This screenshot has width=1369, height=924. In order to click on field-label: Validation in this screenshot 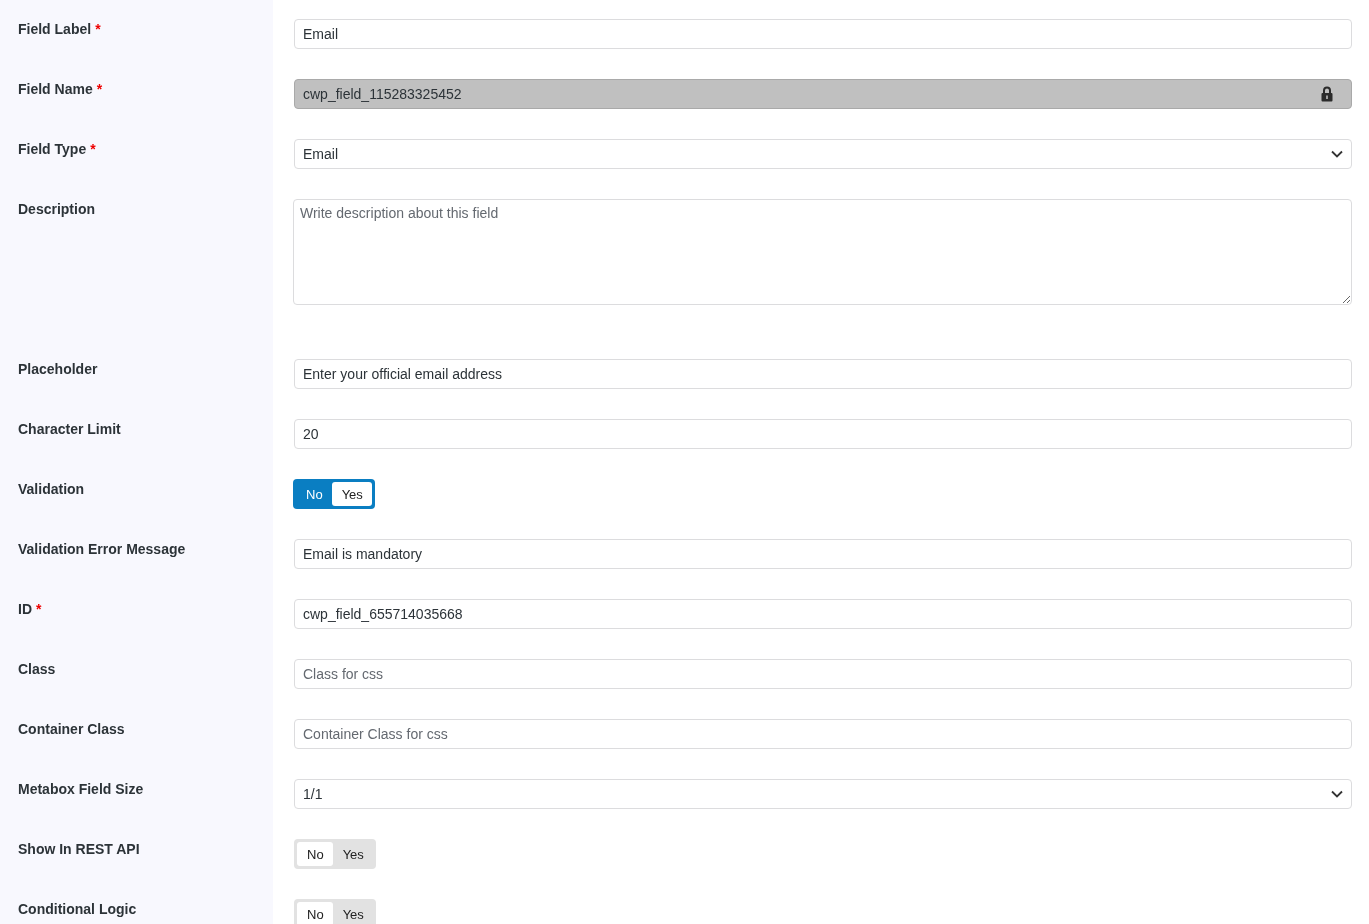, I will do `click(51, 489)`.